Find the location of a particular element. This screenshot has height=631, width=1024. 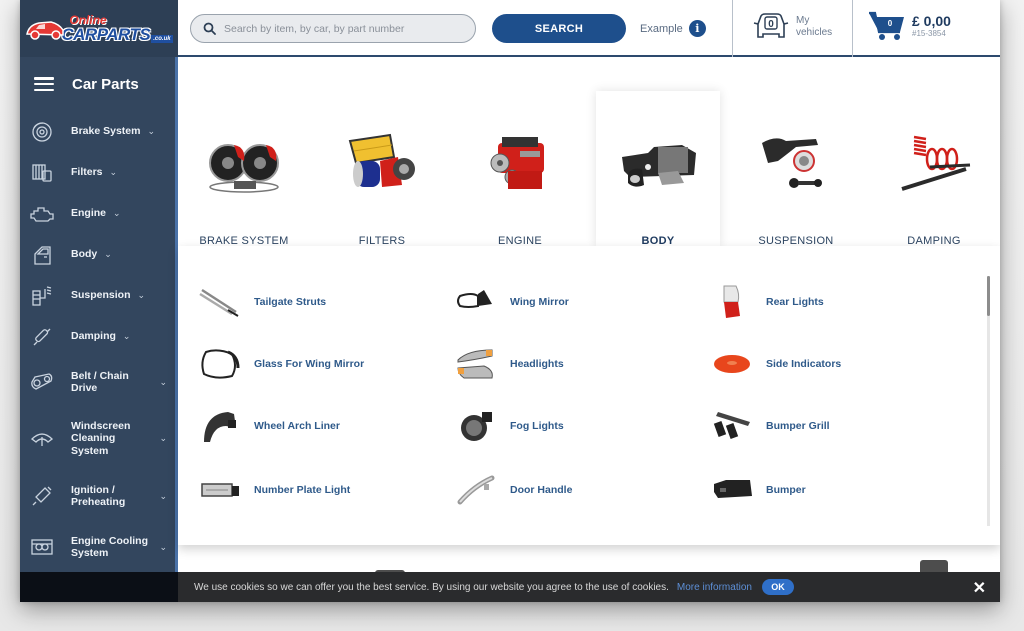

header: SEARCH Example i 0 My vehicles is located at coordinates (589, 28).